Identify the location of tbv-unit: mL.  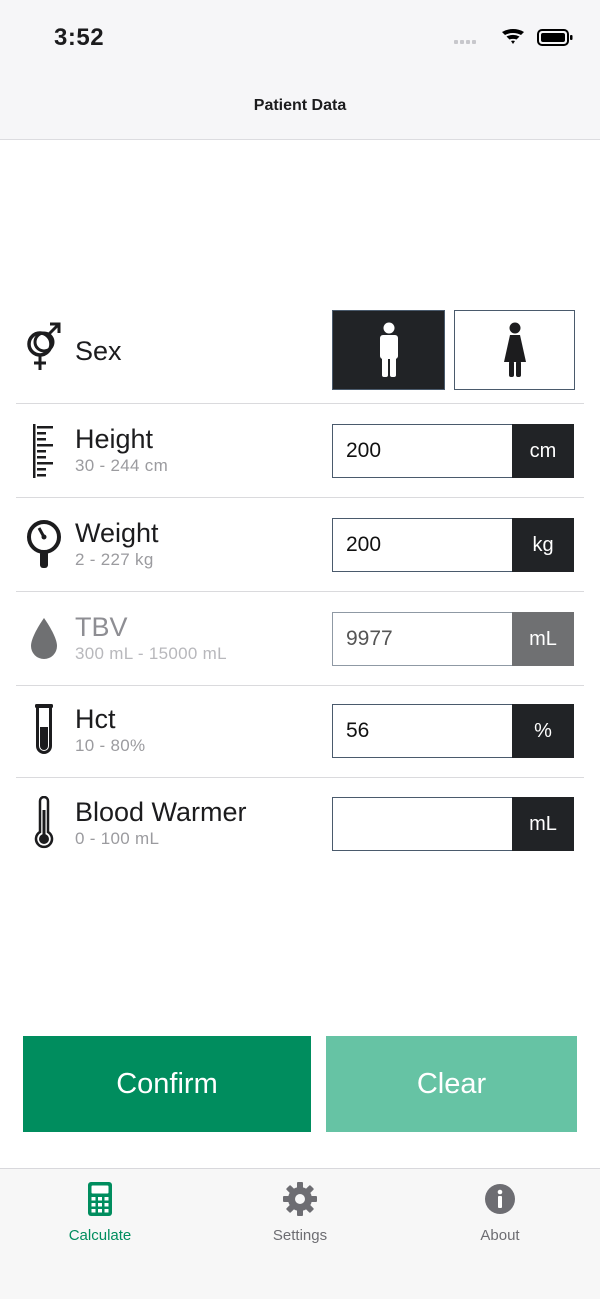
(543, 639).